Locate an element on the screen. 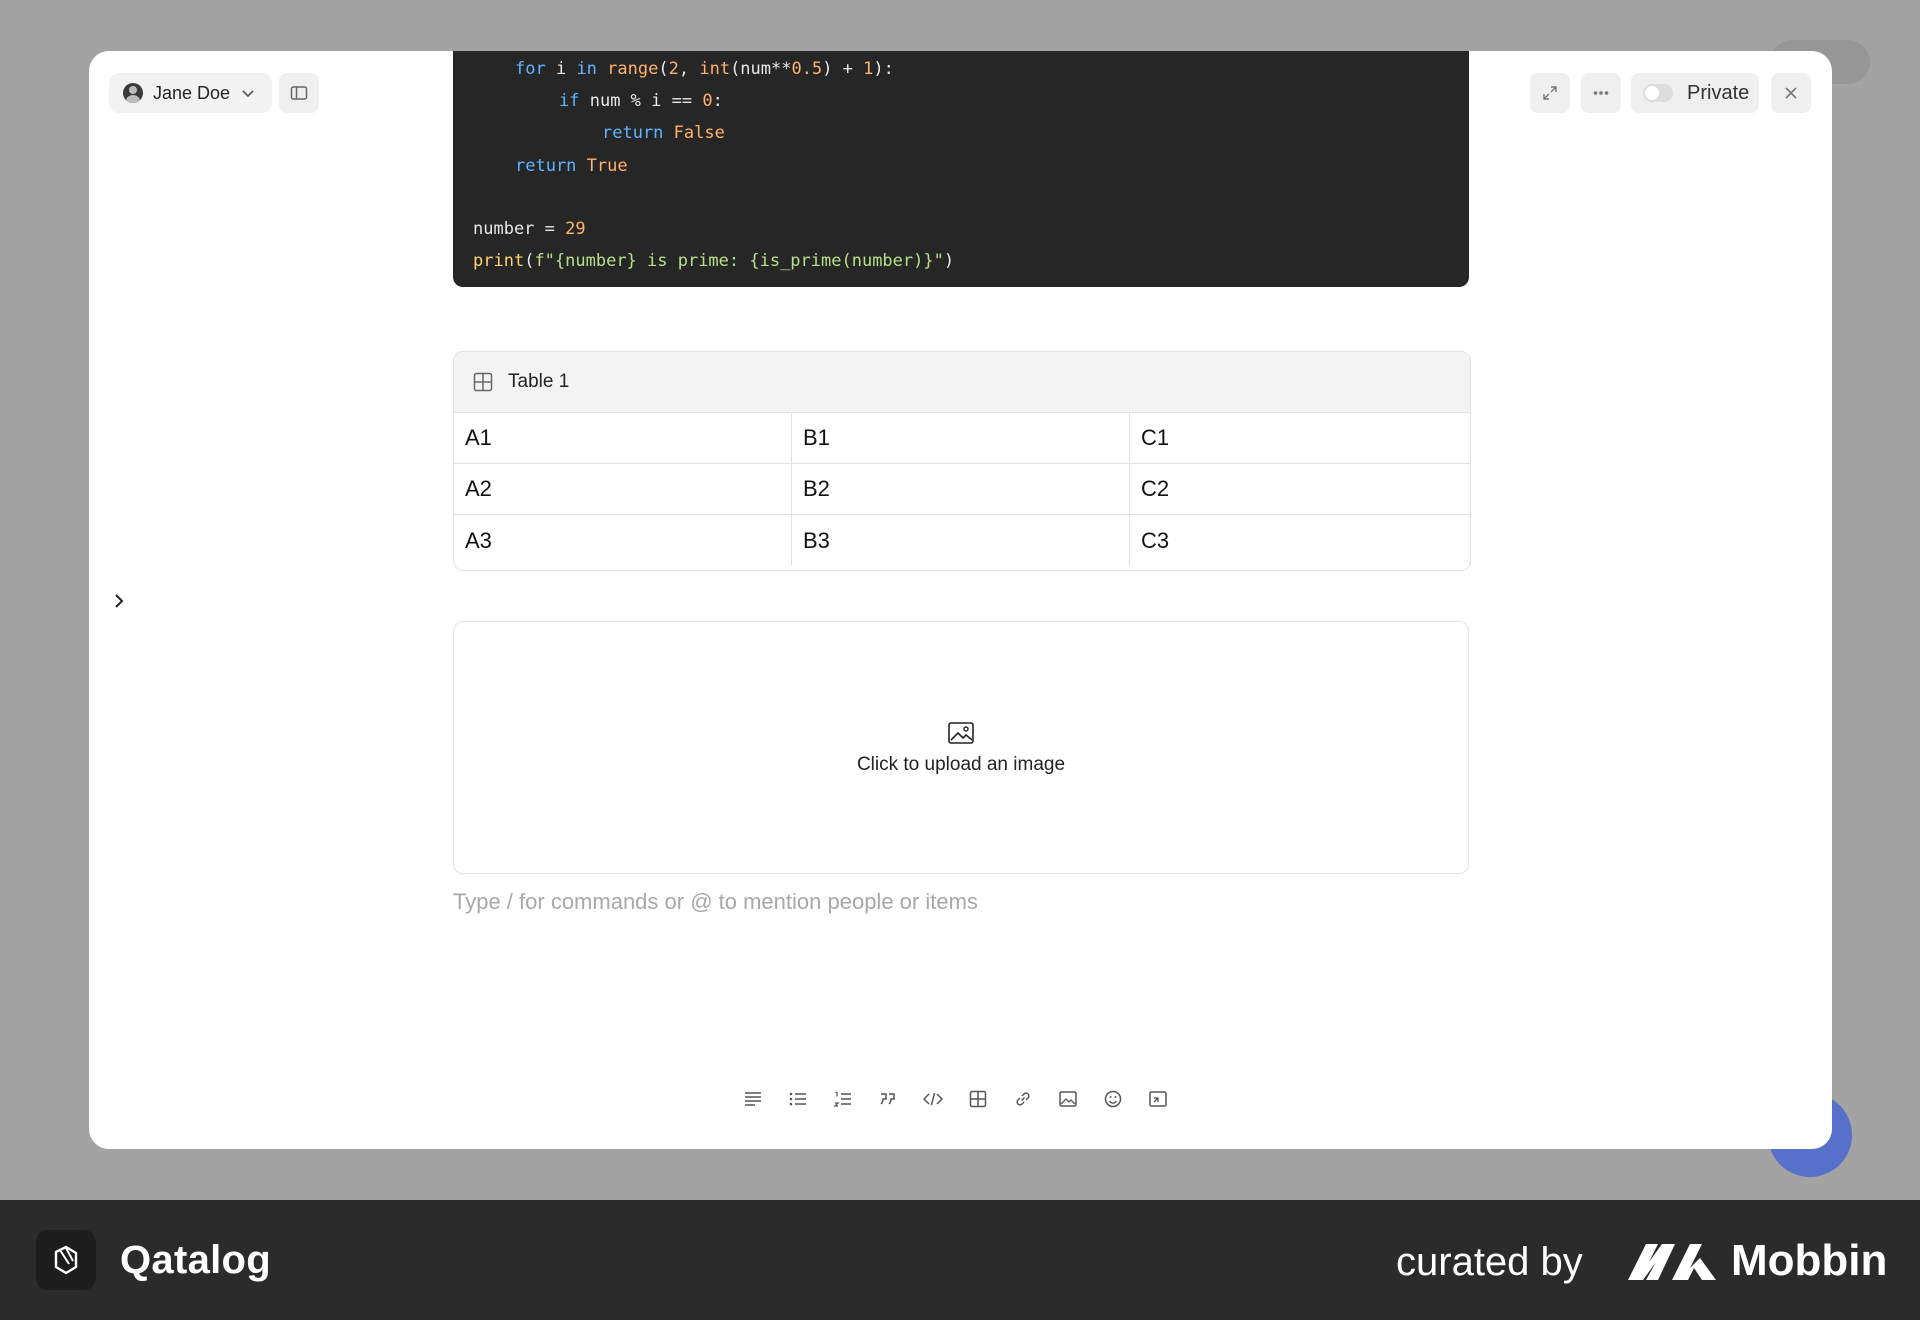  table-cell: A3 is located at coordinates (623, 540).